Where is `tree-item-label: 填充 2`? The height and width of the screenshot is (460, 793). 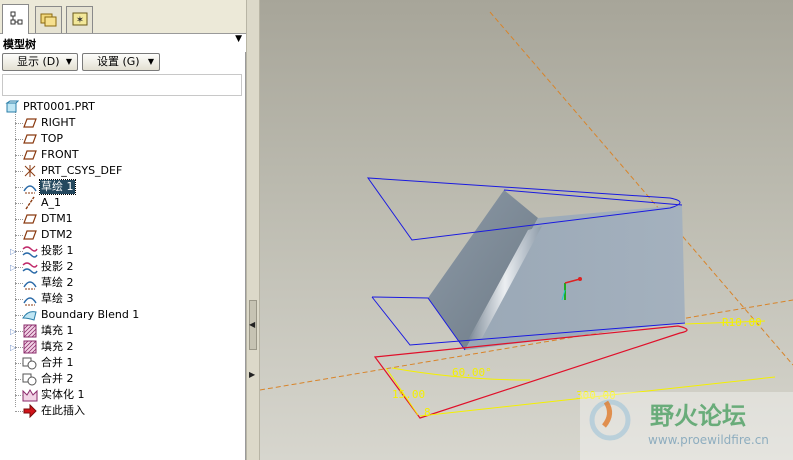
tree-item-label: 填充 2 is located at coordinates (57, 346).